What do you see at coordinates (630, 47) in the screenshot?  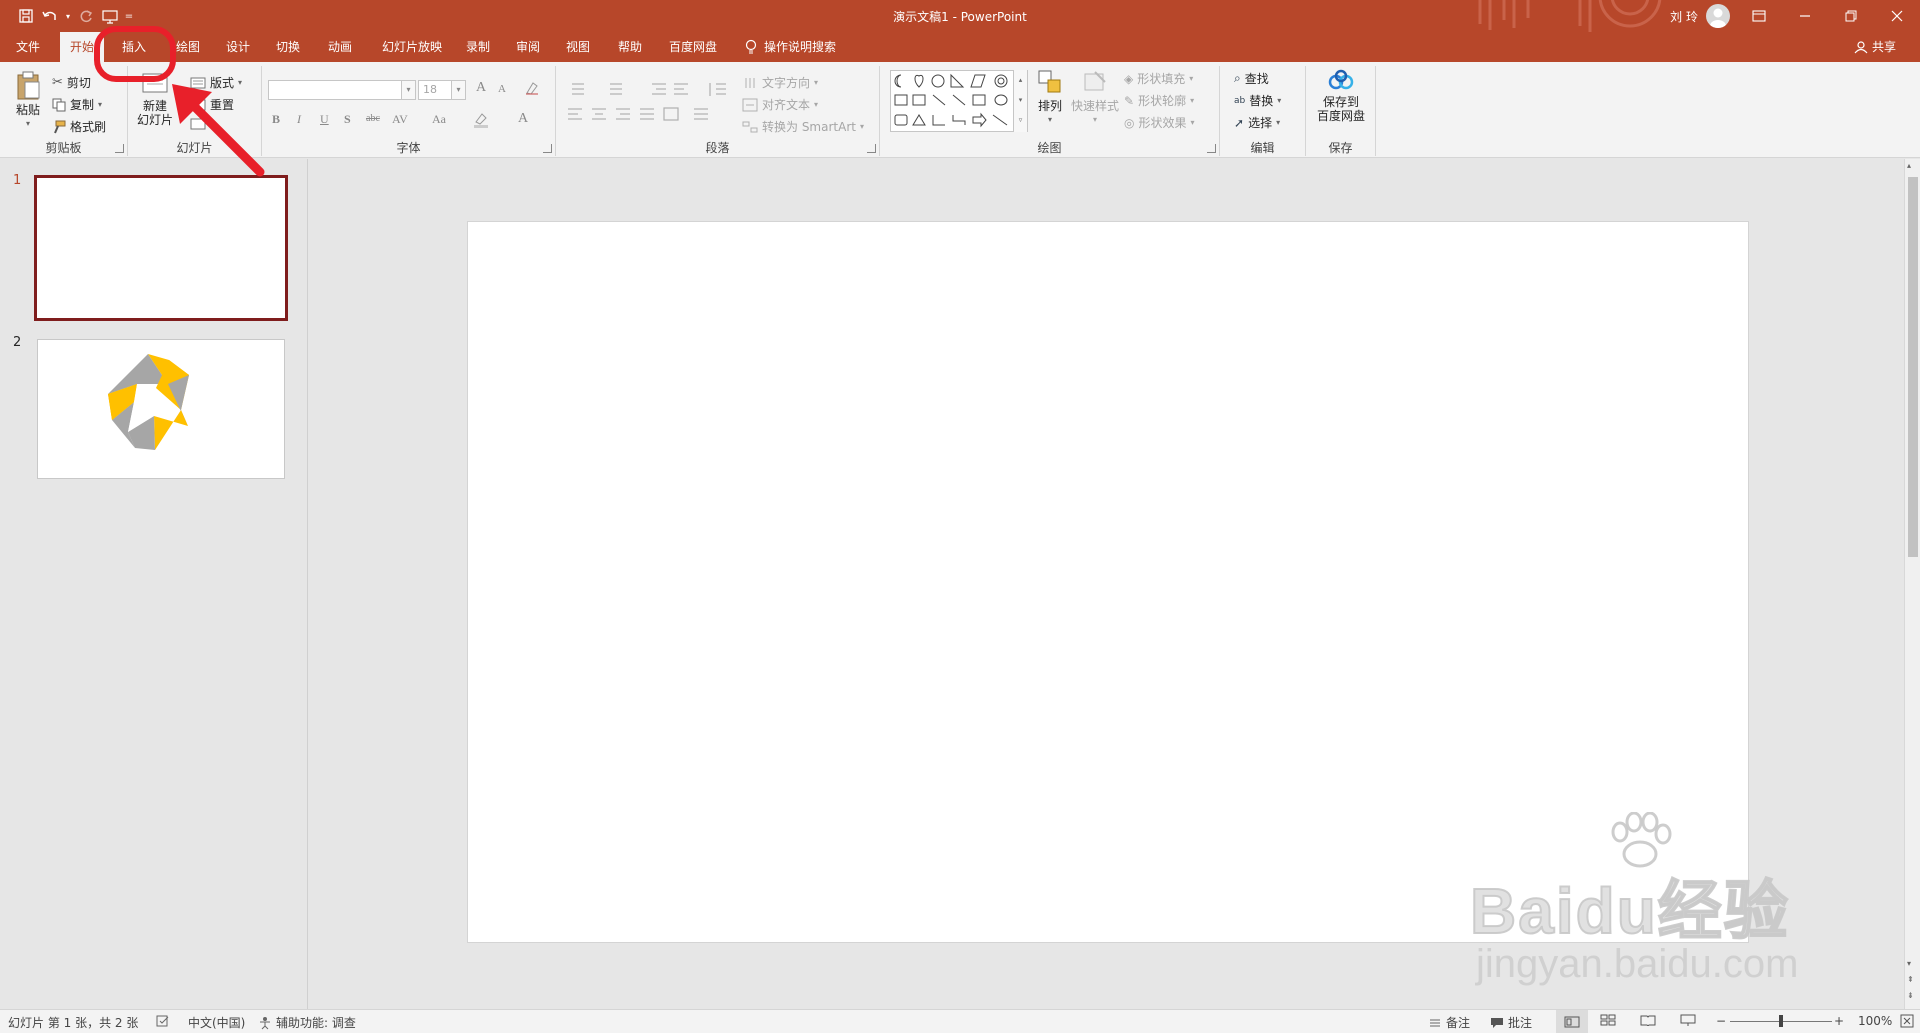 I see `tab-help: 帮助` at bounding box center [630, 47].